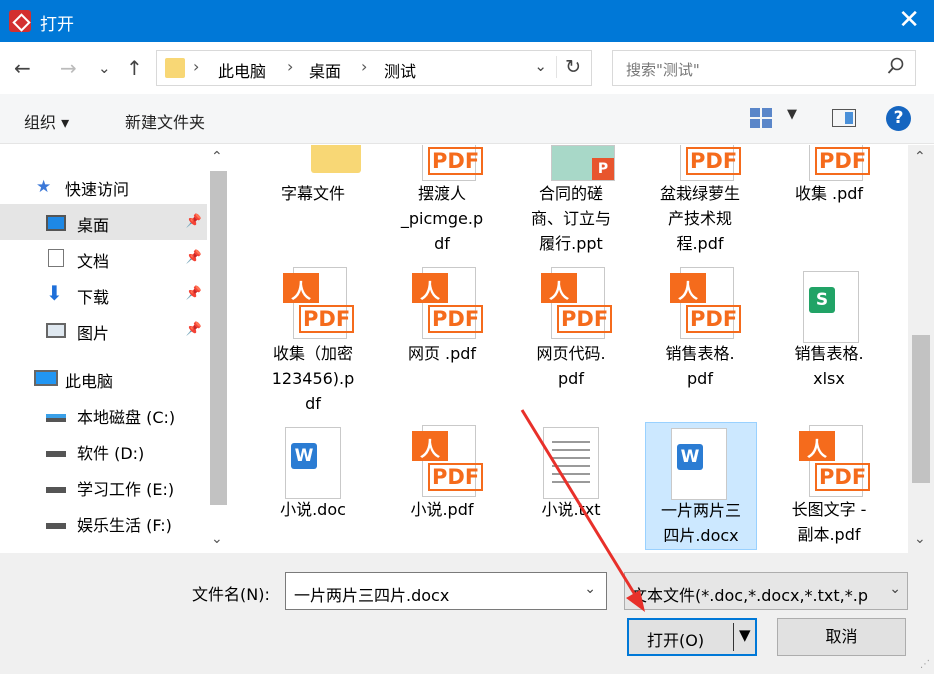 This screenshot has height=674, width=934. Describe the element at coordinates (745, 635) in the screenshot. I see `open-dropdown-icon: ▼` at that location.